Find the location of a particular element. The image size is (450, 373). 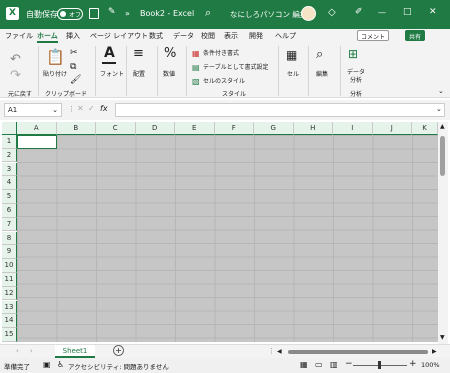

menu-home: ホーム is located at coordinates (47, 37).